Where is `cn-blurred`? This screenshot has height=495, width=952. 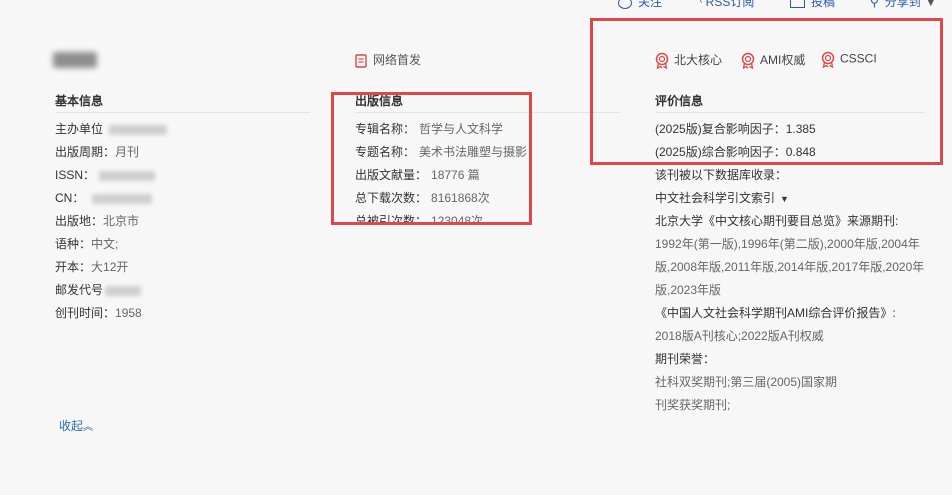 cn-blurred is located at coordinates (122, 198).